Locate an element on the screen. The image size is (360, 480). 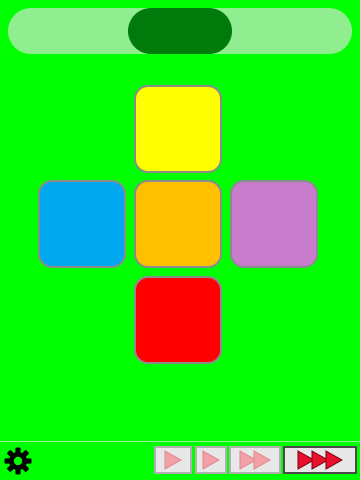
gear-icon is located at coordinates (18, 461).